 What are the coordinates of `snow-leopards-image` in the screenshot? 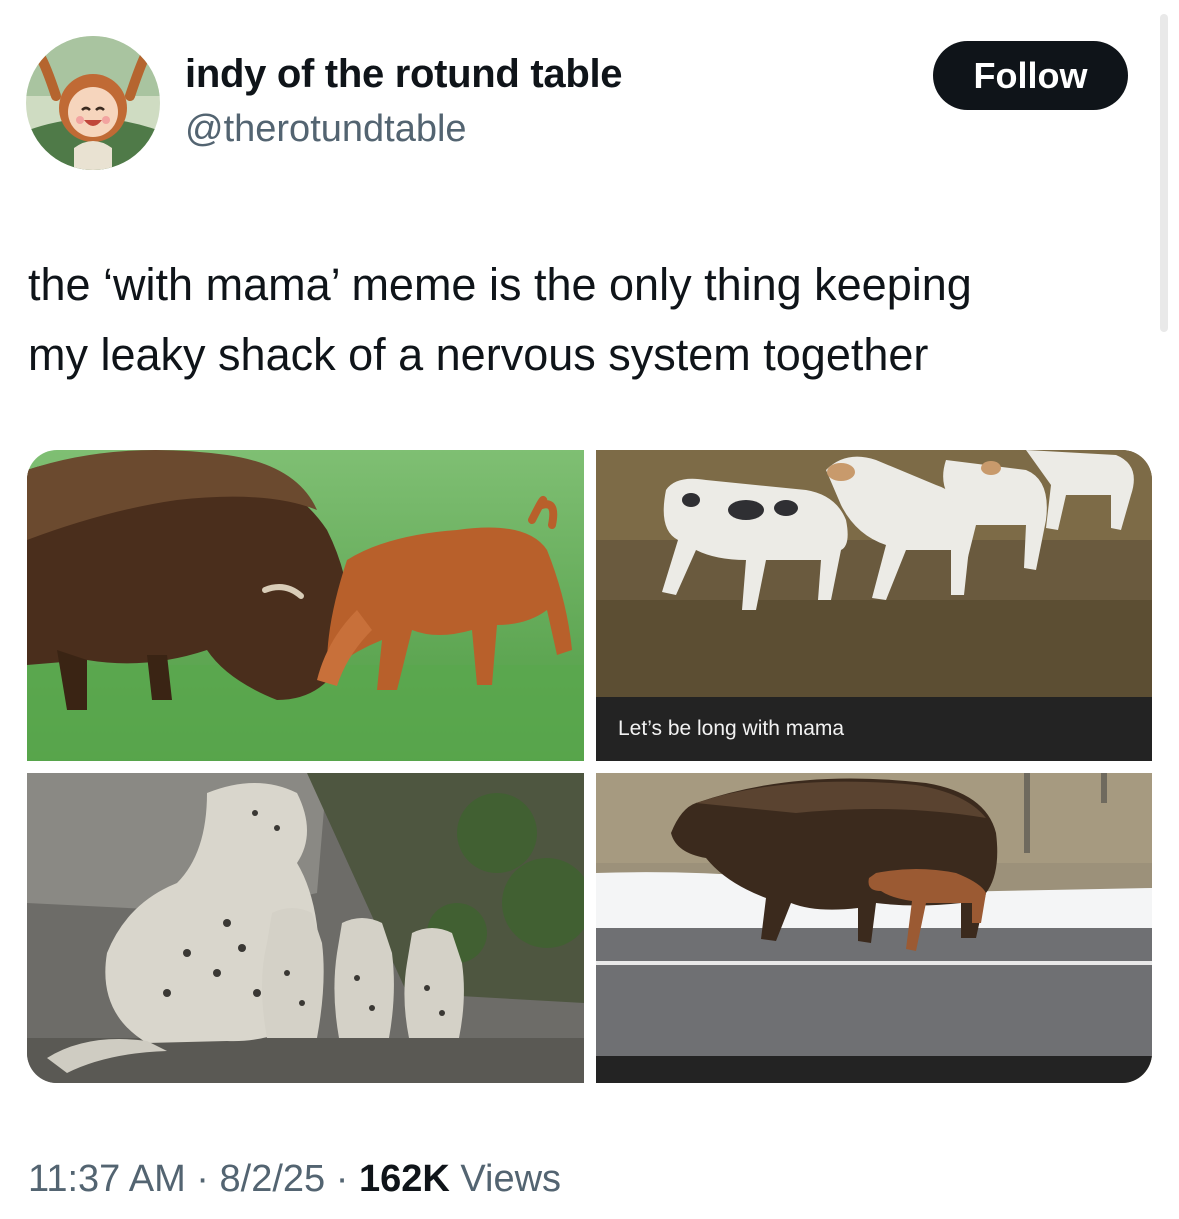 It's located at (305, 928).